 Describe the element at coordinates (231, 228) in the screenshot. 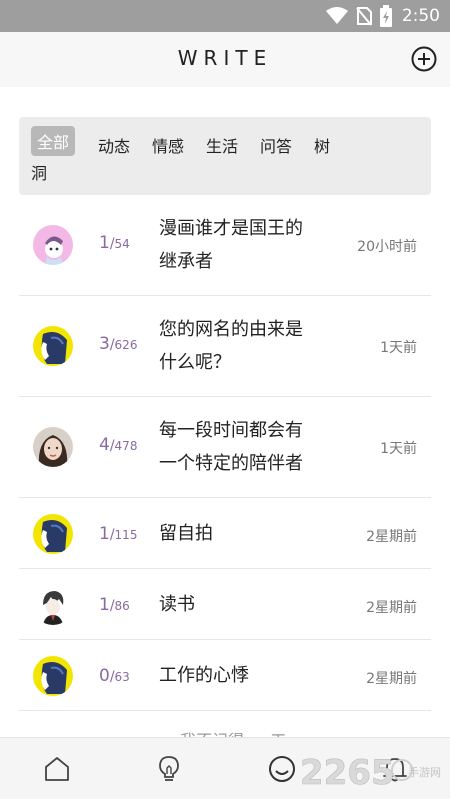

I see `post-title-line: 漫画谁才是国王的` at that location.